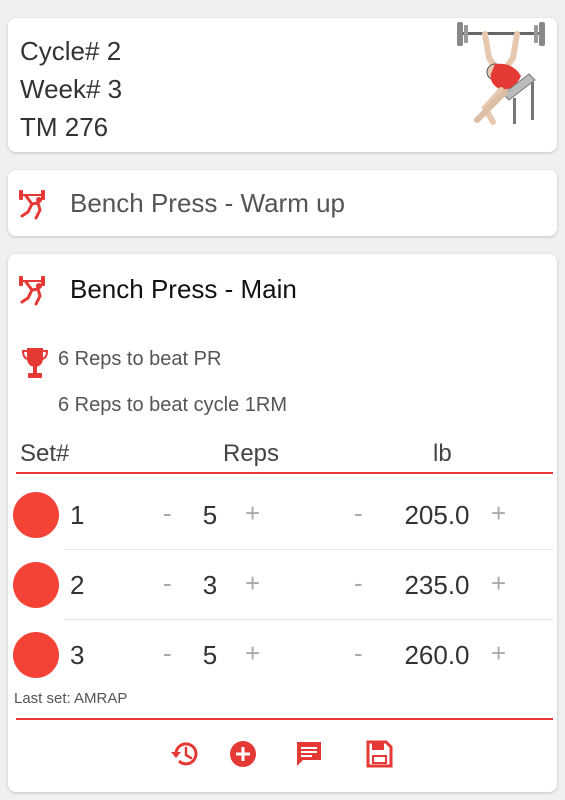  I want to click on weight-value: 235.0, so click(437, 585).